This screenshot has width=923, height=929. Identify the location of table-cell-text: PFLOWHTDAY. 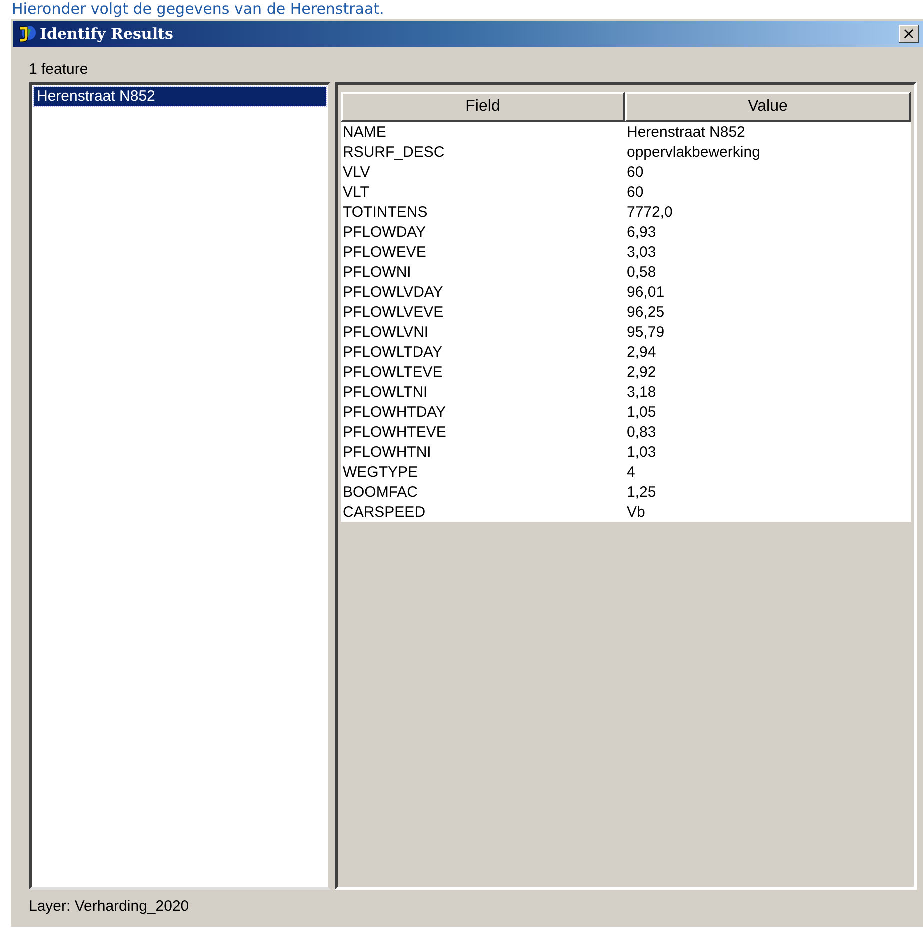
(395, 412).